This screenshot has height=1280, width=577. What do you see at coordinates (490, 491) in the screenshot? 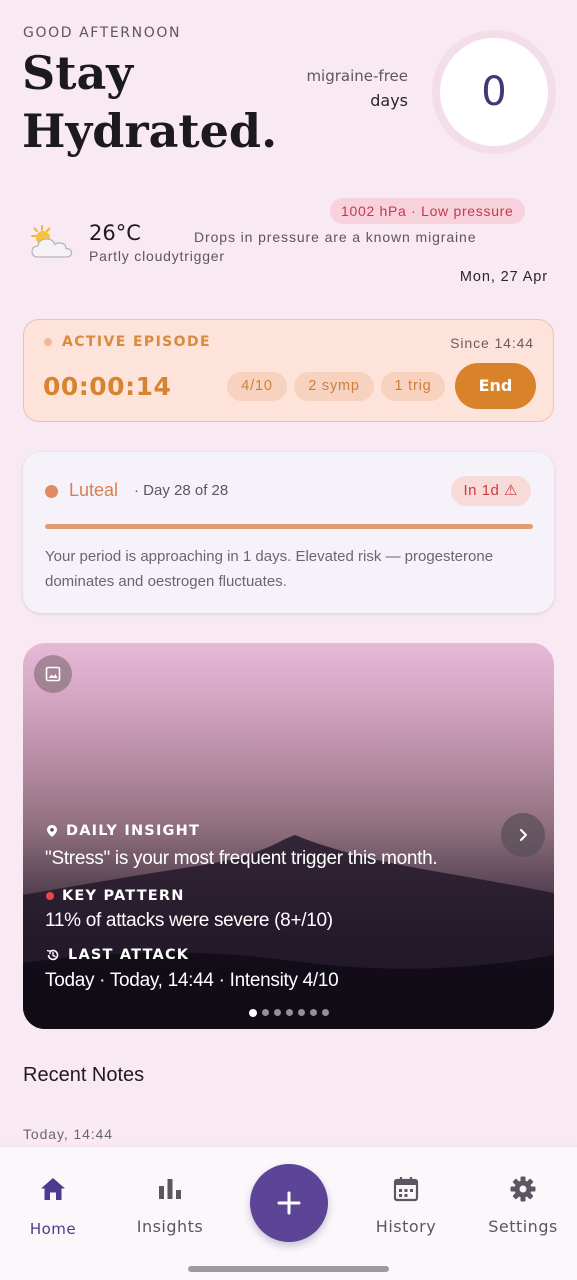
I see `period-countdown-badge: In 1d ⚠` at bounding box center [490, 491].